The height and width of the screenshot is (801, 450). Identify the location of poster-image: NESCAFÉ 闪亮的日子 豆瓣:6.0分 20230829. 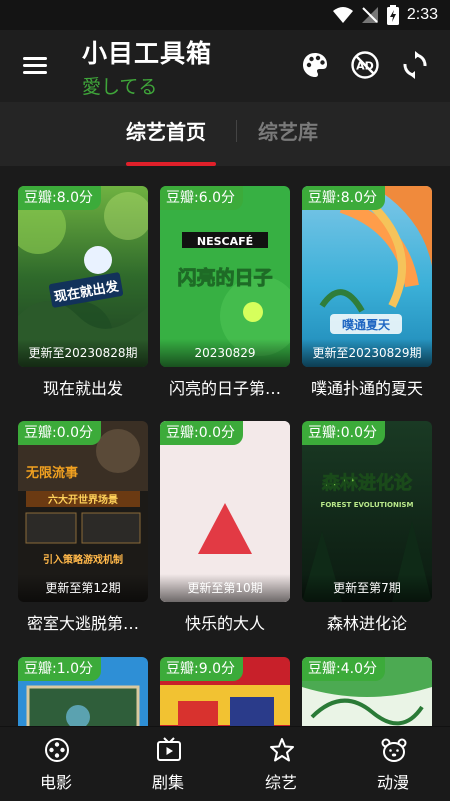
(225, 276).